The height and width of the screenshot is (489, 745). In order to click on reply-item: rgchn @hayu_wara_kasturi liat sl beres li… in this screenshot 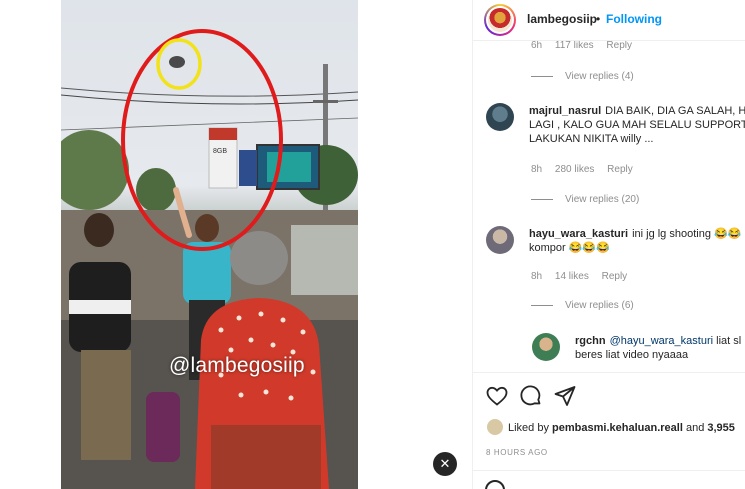, I will do `click(660, 348)`.